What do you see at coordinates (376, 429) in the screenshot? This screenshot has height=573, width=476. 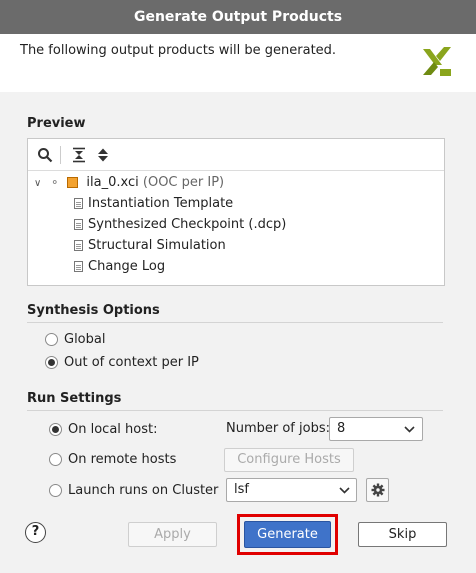 I see `jobs-select: 8` at bounding box center [376, 429].